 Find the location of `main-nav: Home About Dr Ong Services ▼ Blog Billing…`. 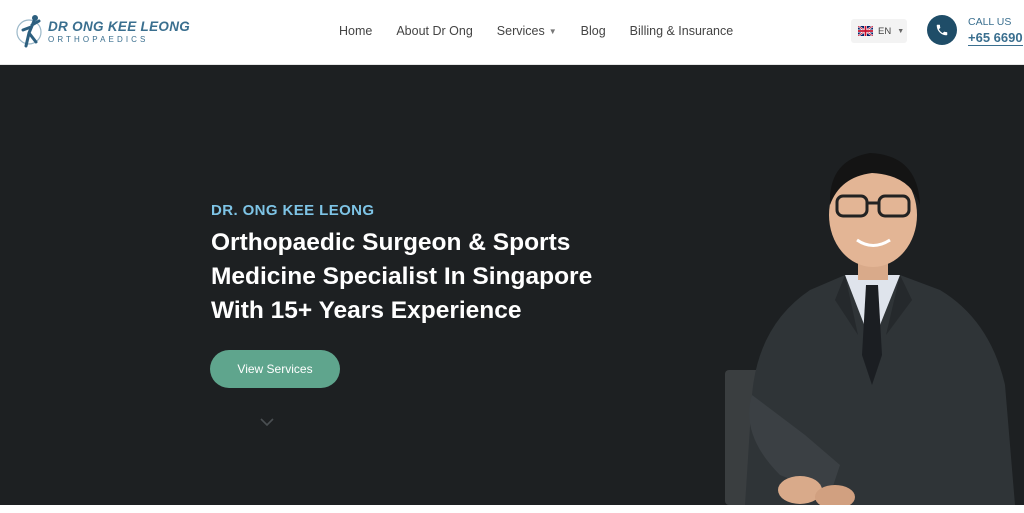

main-nav: Home About Dr Ong Services ▼ Blog Billing… is located at coordinates (548, 31).